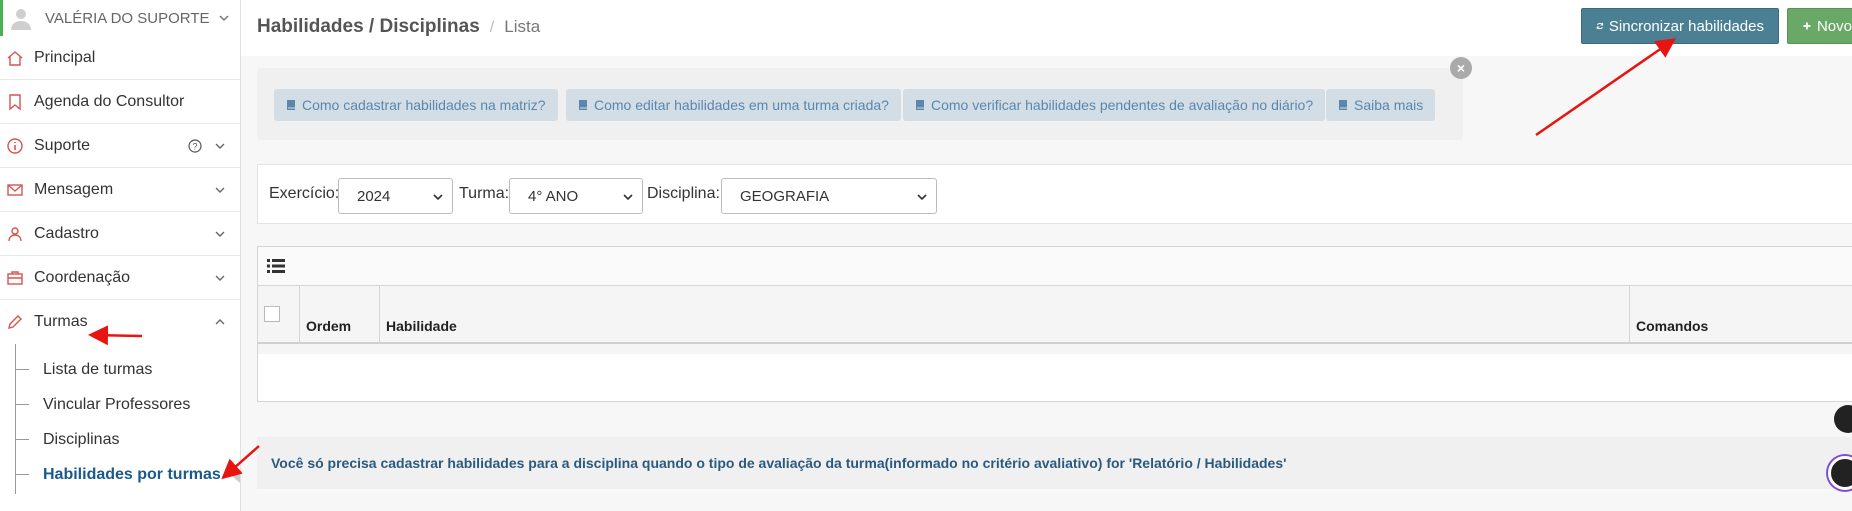  What do you see at coordinates (395, 196) in the screenshot?
I see `exercicio-select: 2024` at bounding box center [395, 196].